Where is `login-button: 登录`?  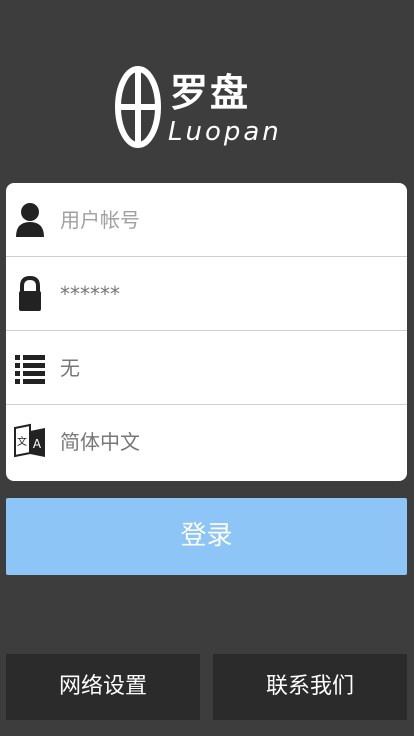
login-button: 登录 is located at coordinates (206, 536).